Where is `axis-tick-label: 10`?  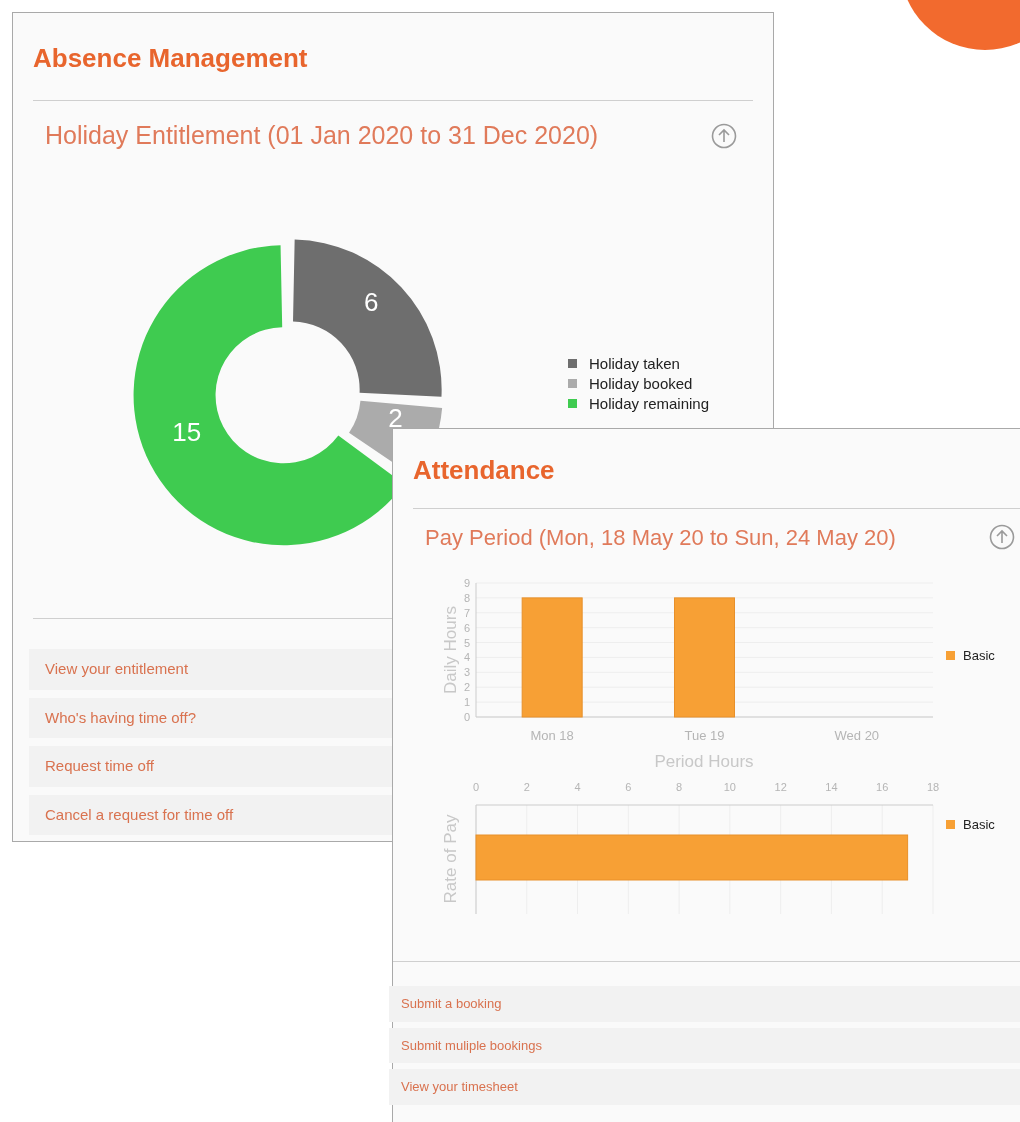
axis-tick-label: 10 is located at coordinates (729, 787).